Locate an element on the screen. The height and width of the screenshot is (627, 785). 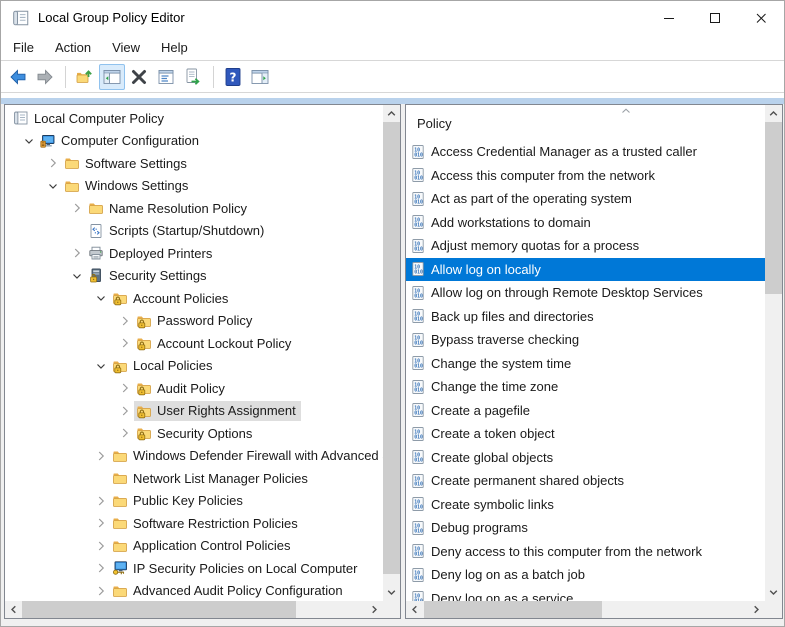
policy-item-add-workstations-to-domain: Add workstations to domain is located at coordinates (585, 223).